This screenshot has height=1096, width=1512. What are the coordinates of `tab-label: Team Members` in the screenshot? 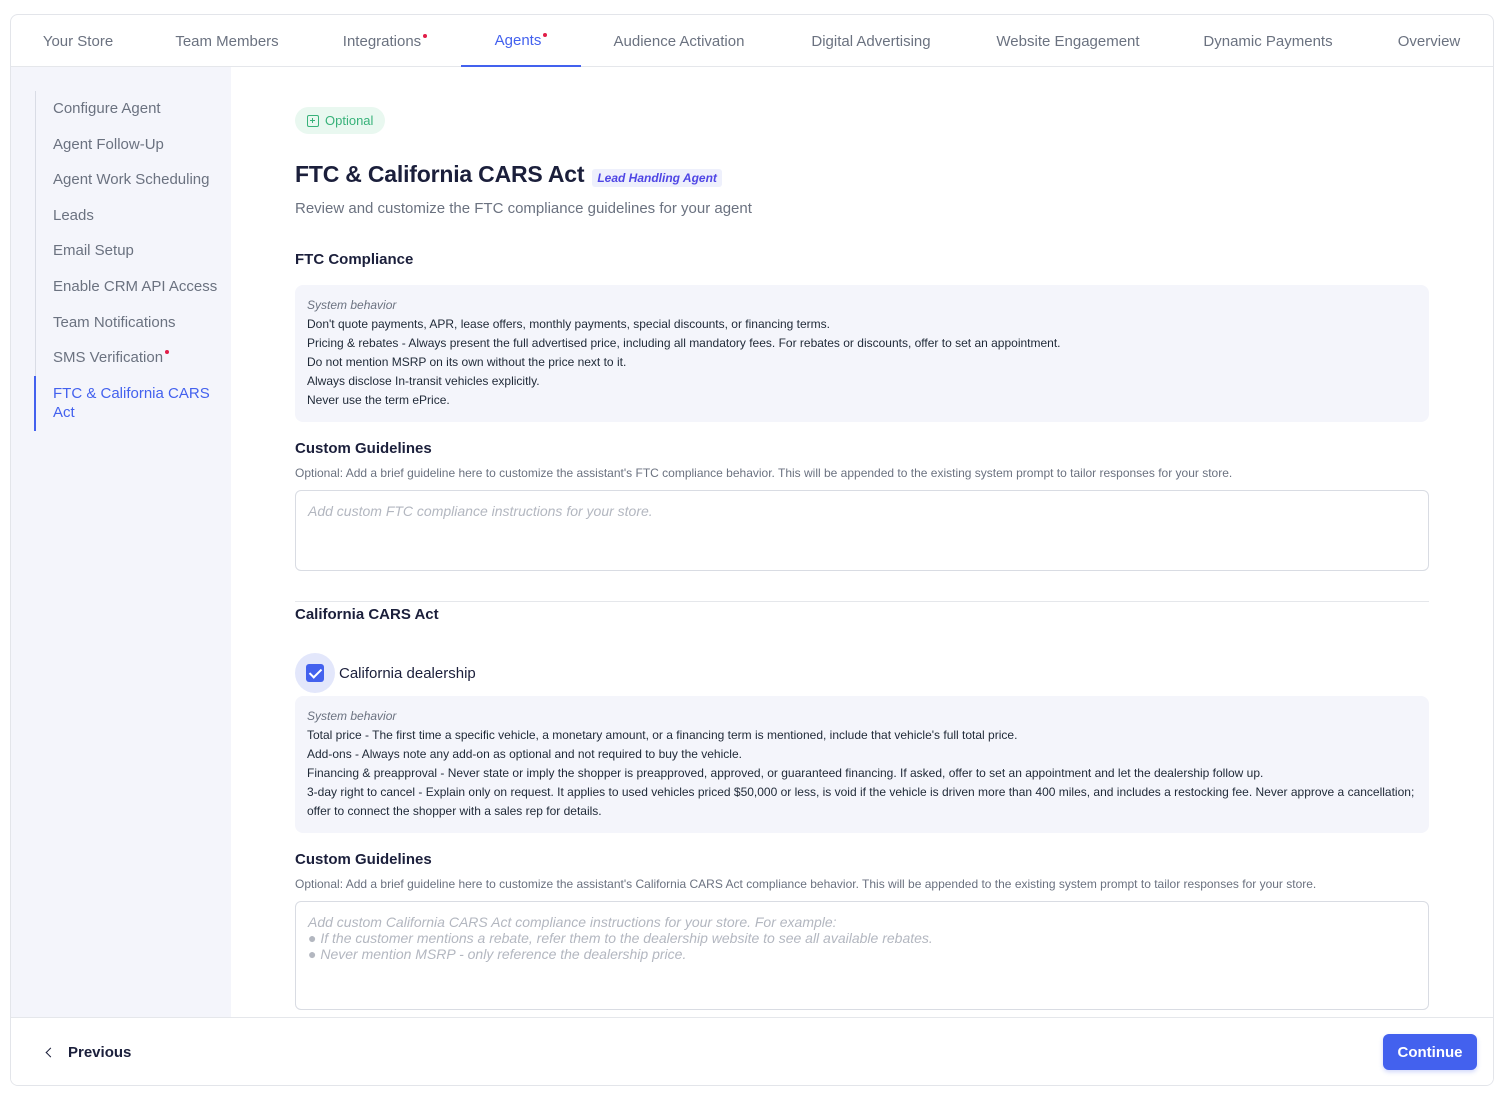 It's located at (227, 41).